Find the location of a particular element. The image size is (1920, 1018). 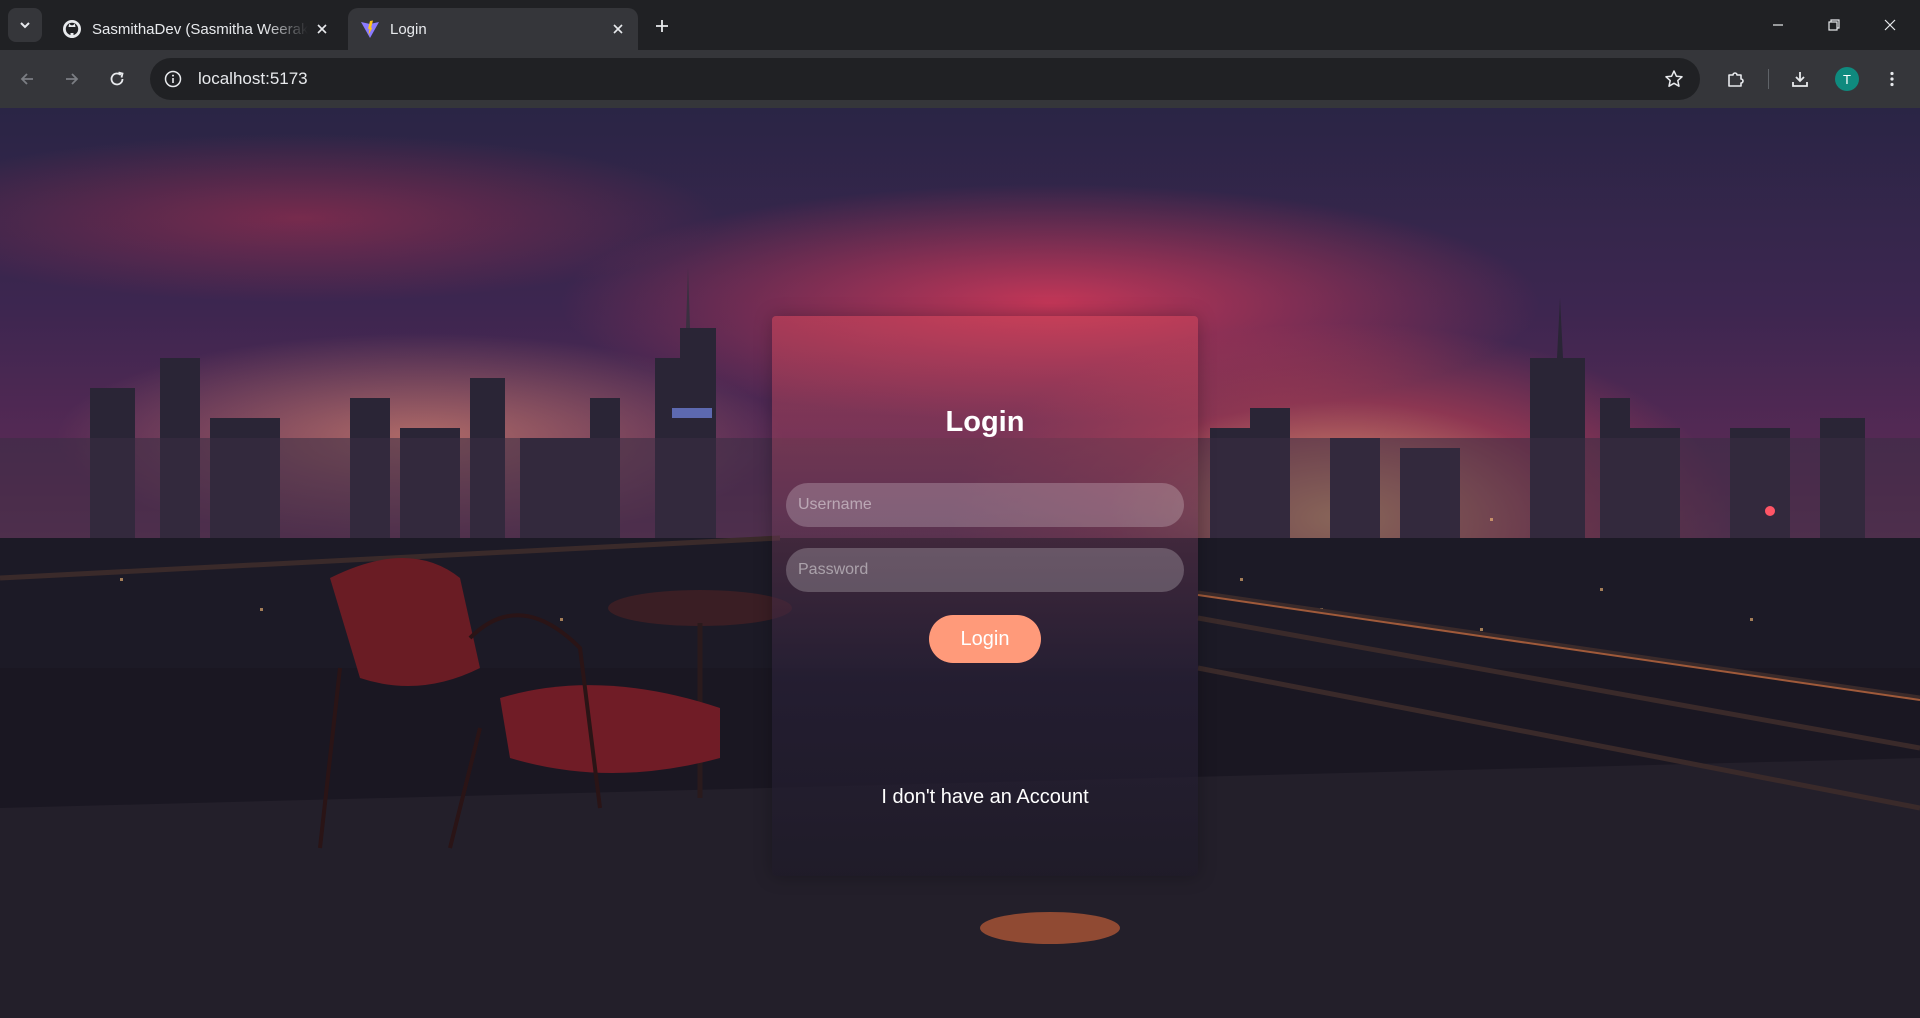

more-vertical-icon is located at coordinates (1892, 79).